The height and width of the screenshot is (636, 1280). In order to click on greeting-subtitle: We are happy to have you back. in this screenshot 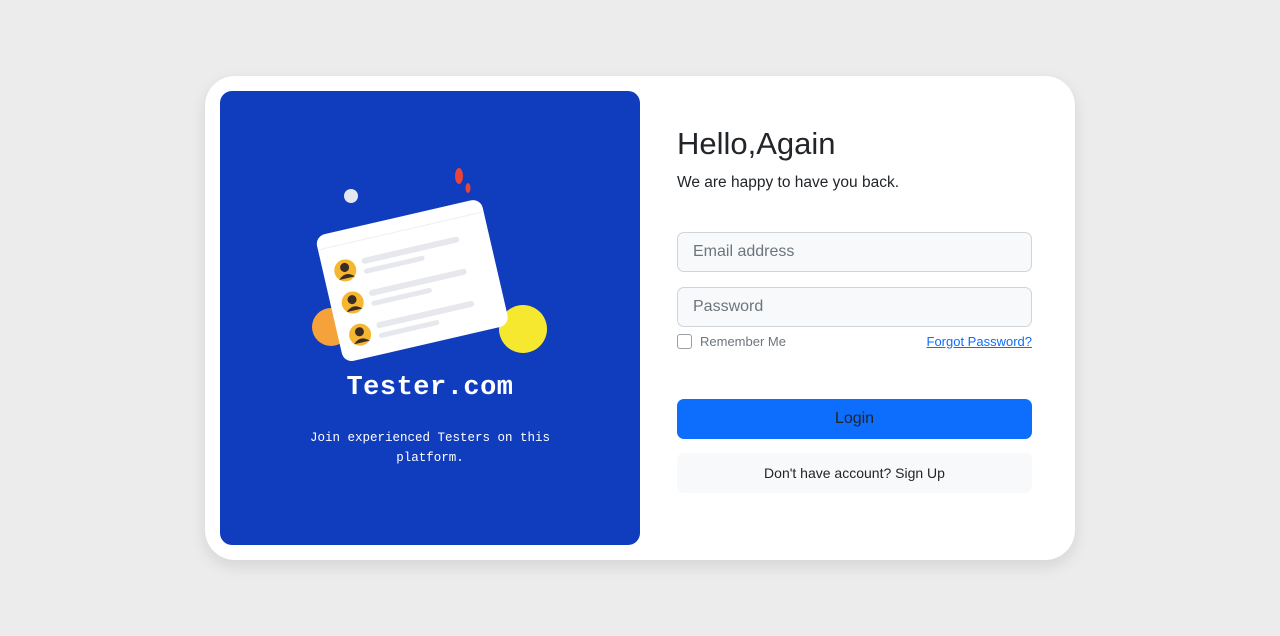, I will do `click(788, 182)`.